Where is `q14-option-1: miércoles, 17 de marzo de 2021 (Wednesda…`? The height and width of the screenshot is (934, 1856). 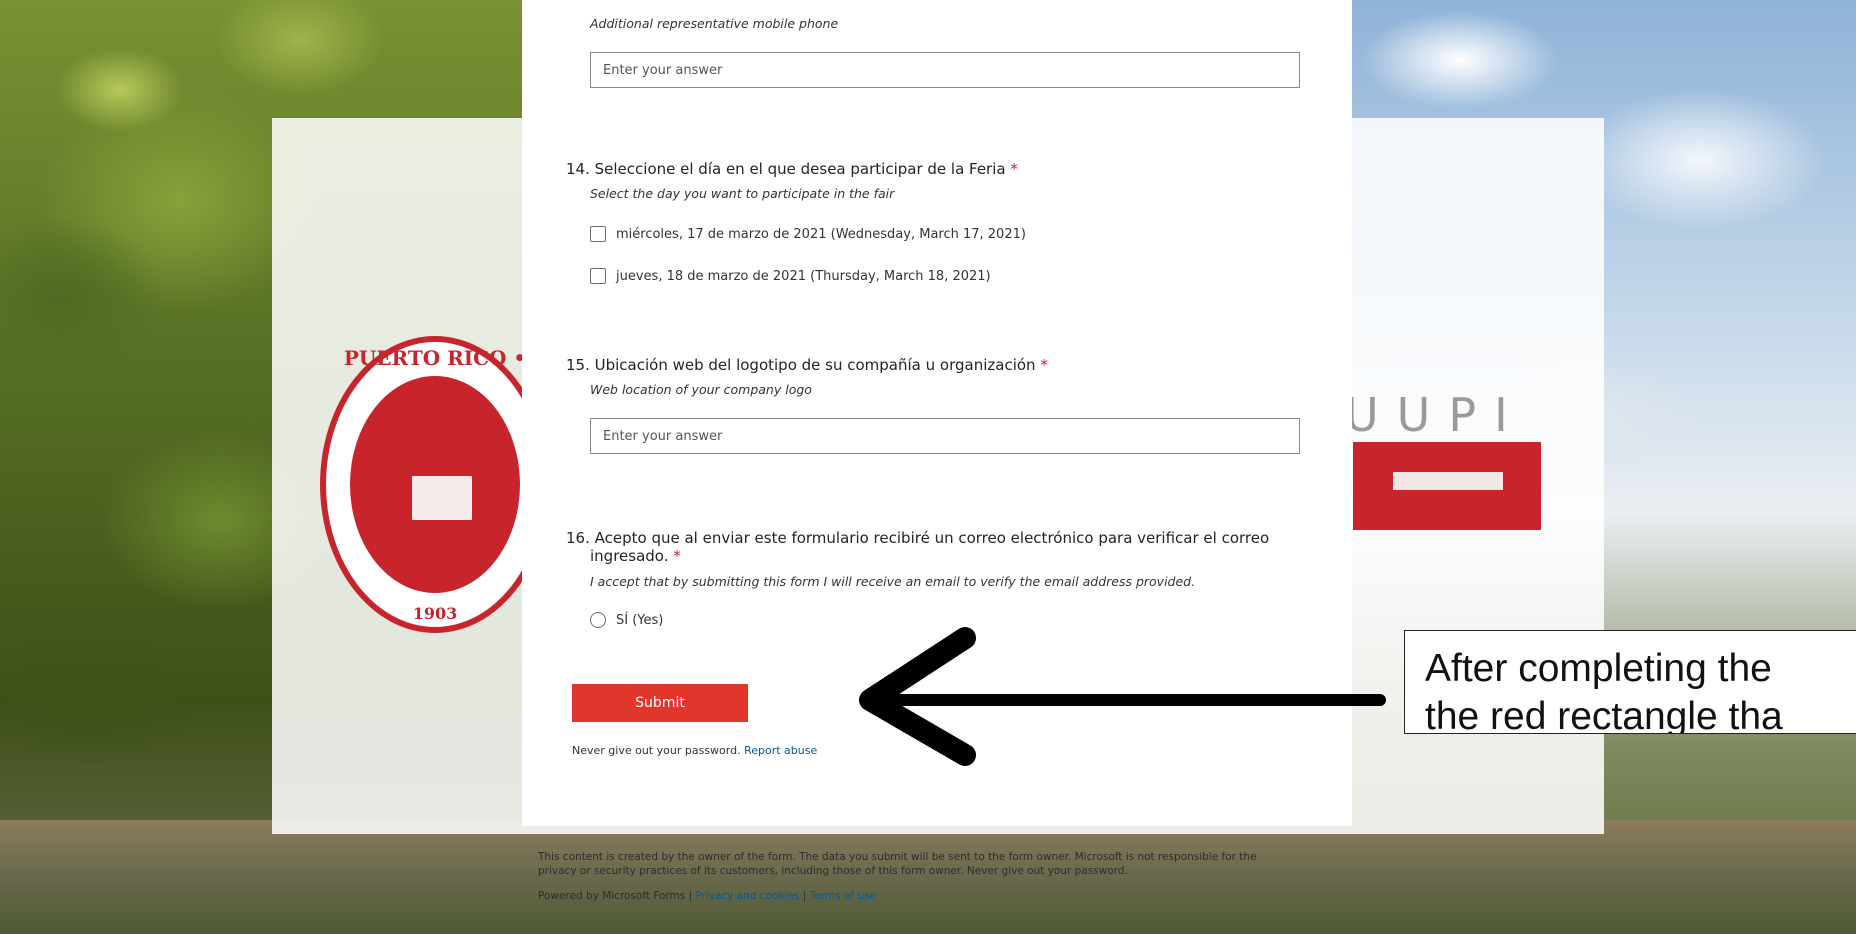
q14-option-1: miércoles, 17 de marzo de 2021 (Wednesda… is located at coordinates (808, 234).